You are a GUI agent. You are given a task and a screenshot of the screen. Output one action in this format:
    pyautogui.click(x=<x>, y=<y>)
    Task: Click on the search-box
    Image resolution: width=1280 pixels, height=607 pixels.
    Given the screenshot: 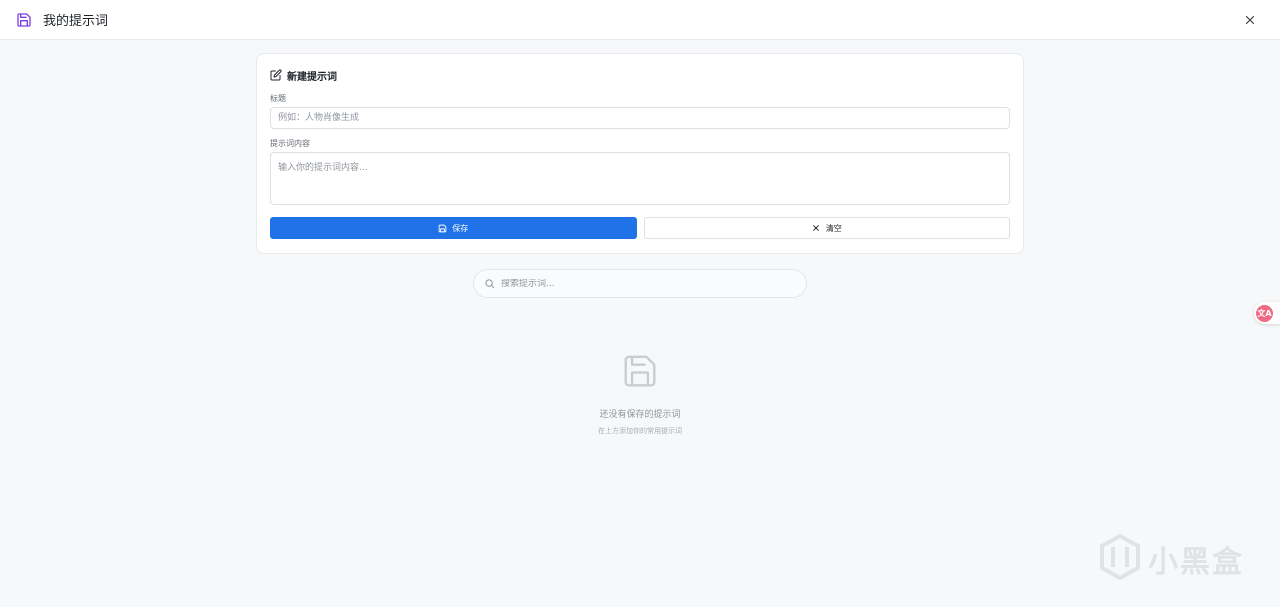 What is the action you would take?
    pyautogui.click(x=640, y=283)
    